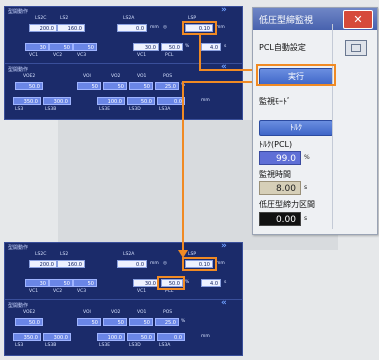  What do you see at coordinates (307, 157) in the screenshot?
I see `unit-percent: %` at bounding box center [307, 157].